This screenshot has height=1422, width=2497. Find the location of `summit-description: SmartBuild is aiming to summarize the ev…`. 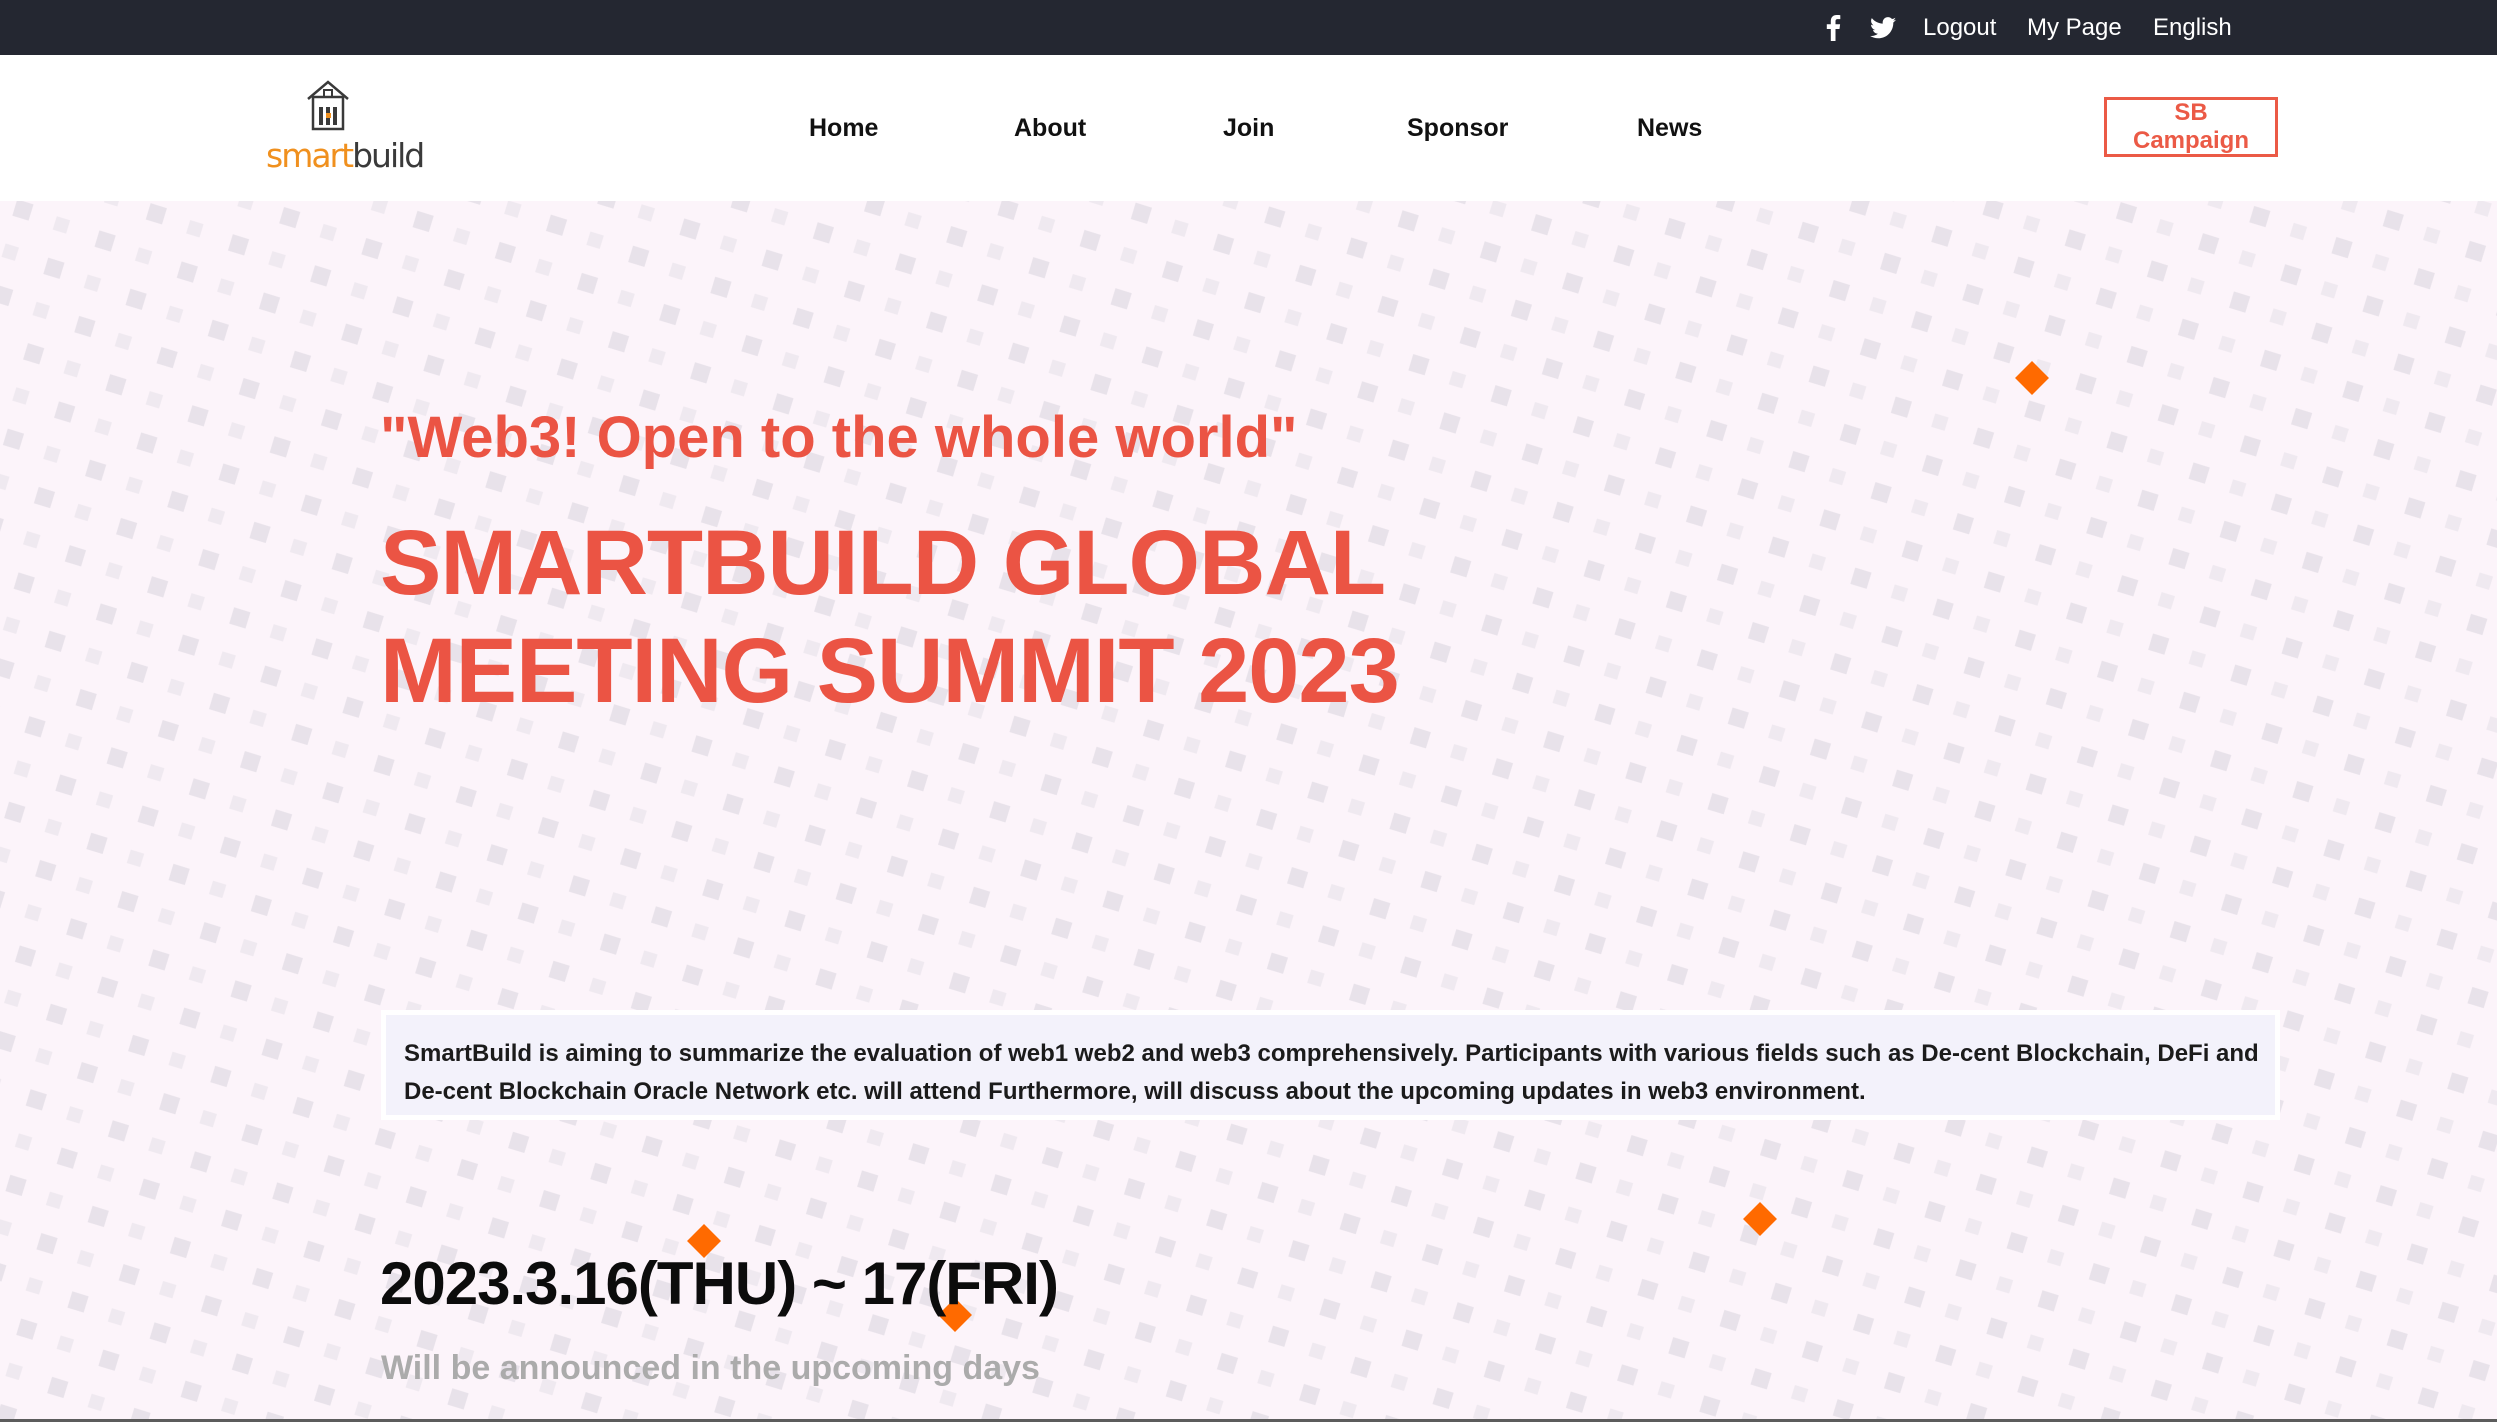

summit-description: SmartBuild is aiming to summarize the ev… is located at coordinates (1330, 1065).